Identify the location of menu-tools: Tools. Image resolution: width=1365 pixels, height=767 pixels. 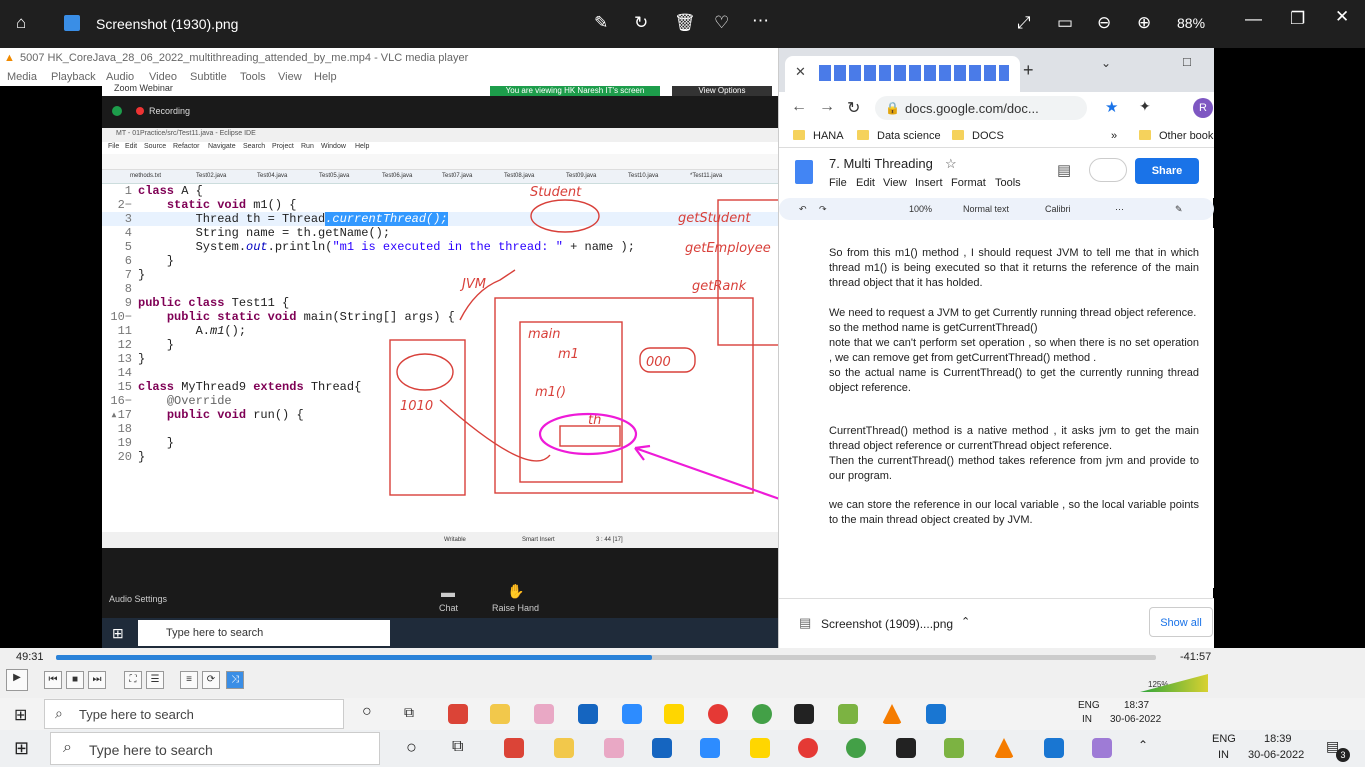
(253, 77).